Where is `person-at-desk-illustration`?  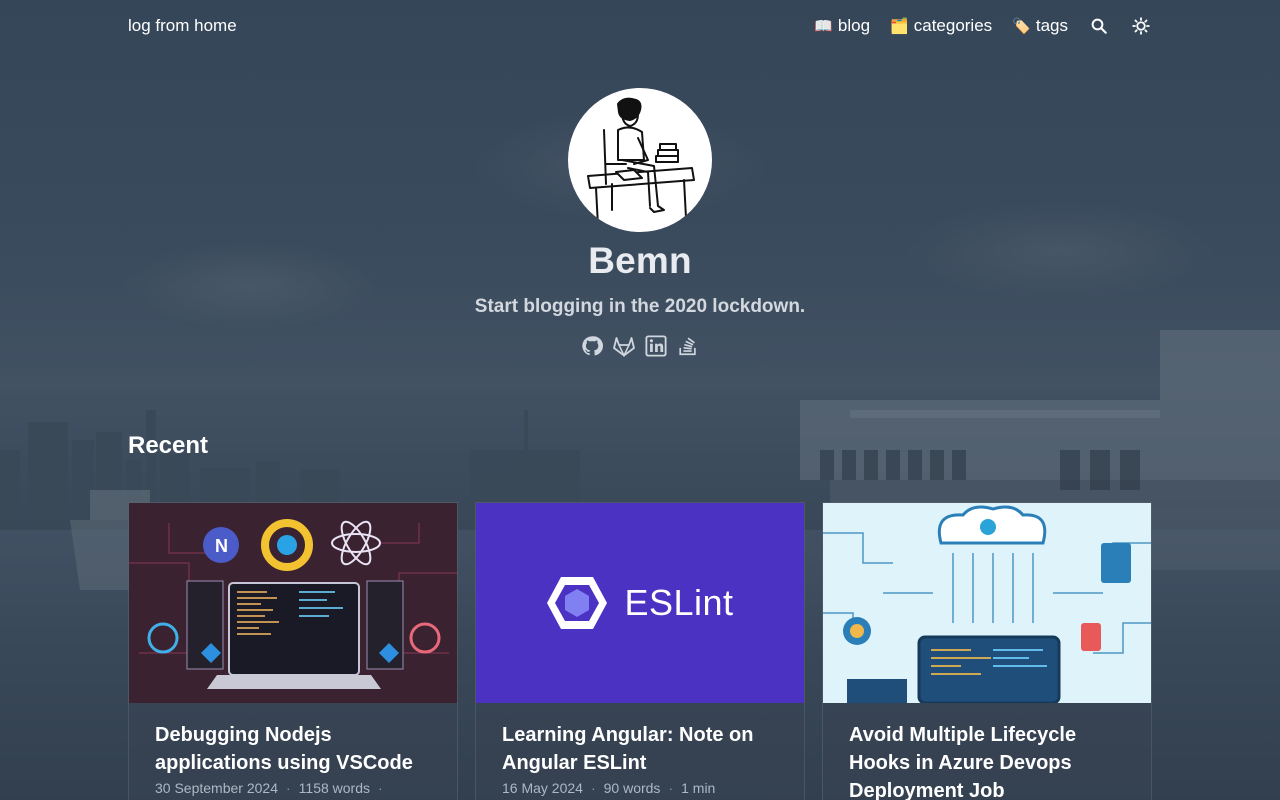 person-at-desk-illustration is located at coordinates (641, 162).